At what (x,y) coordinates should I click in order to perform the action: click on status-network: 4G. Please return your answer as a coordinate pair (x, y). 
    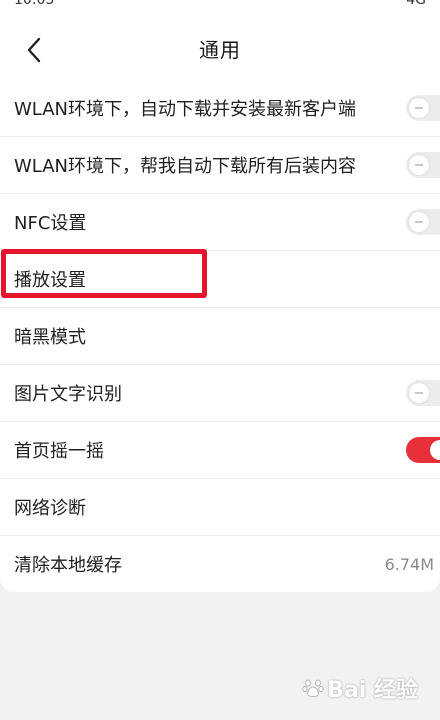
    Looking at the image, I should click on (416, 4).